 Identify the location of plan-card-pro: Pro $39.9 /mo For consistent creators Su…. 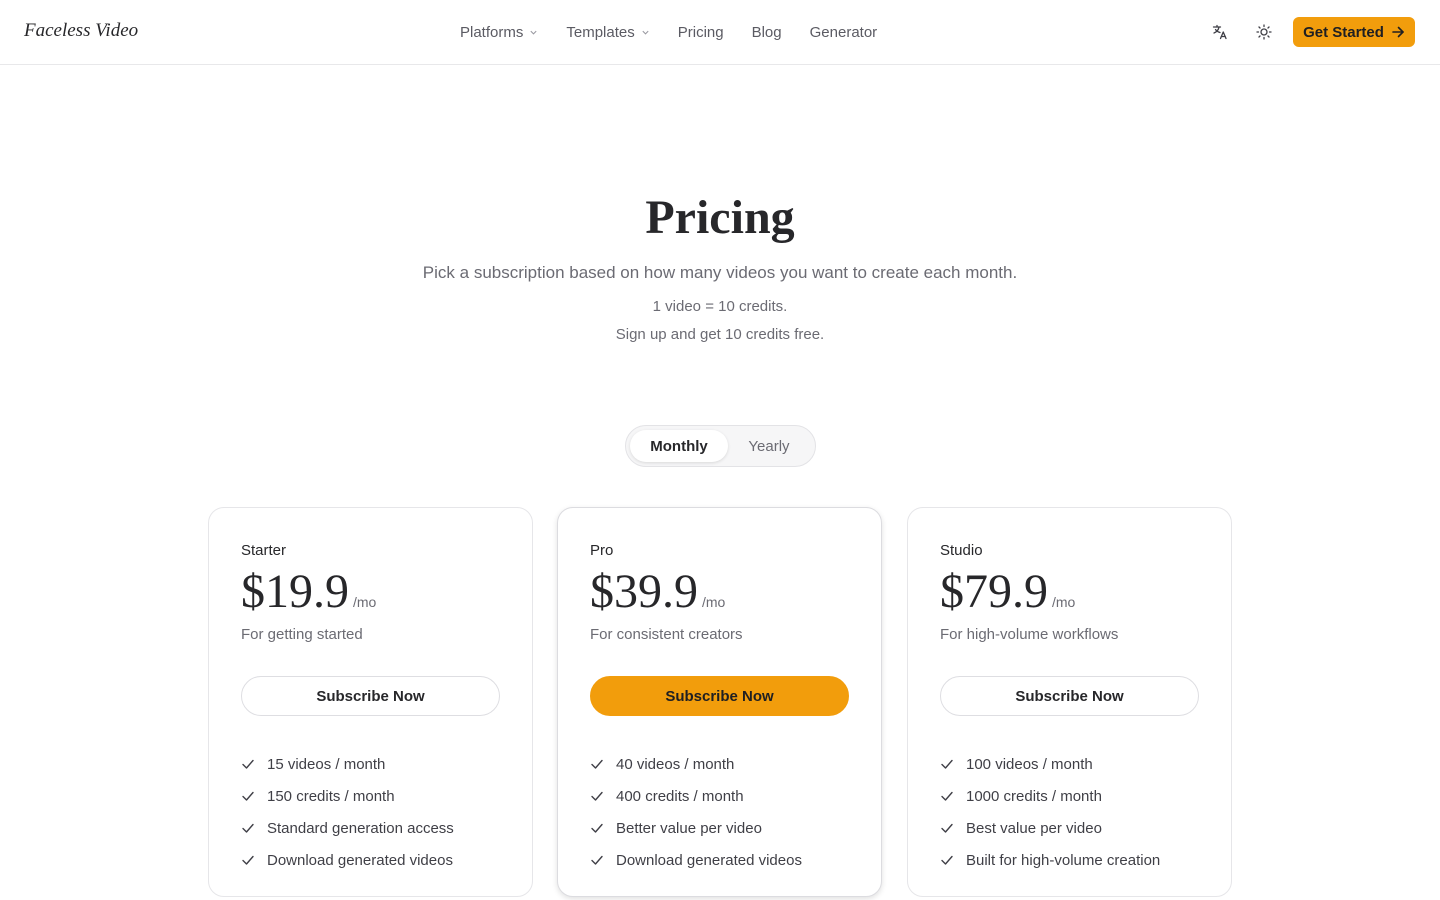
(719, 702).